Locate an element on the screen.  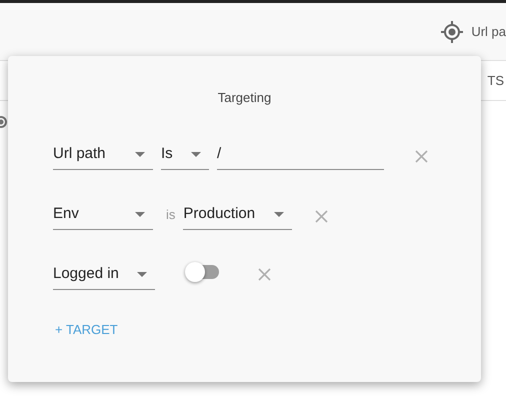
select-field: Production is located at coordinates (237, 215).